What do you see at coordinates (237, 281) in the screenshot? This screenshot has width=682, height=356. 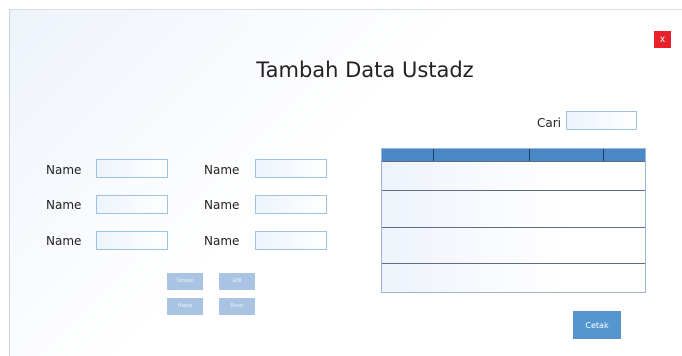 I see `edit-button: Edit` at bounding box center [237, 281].